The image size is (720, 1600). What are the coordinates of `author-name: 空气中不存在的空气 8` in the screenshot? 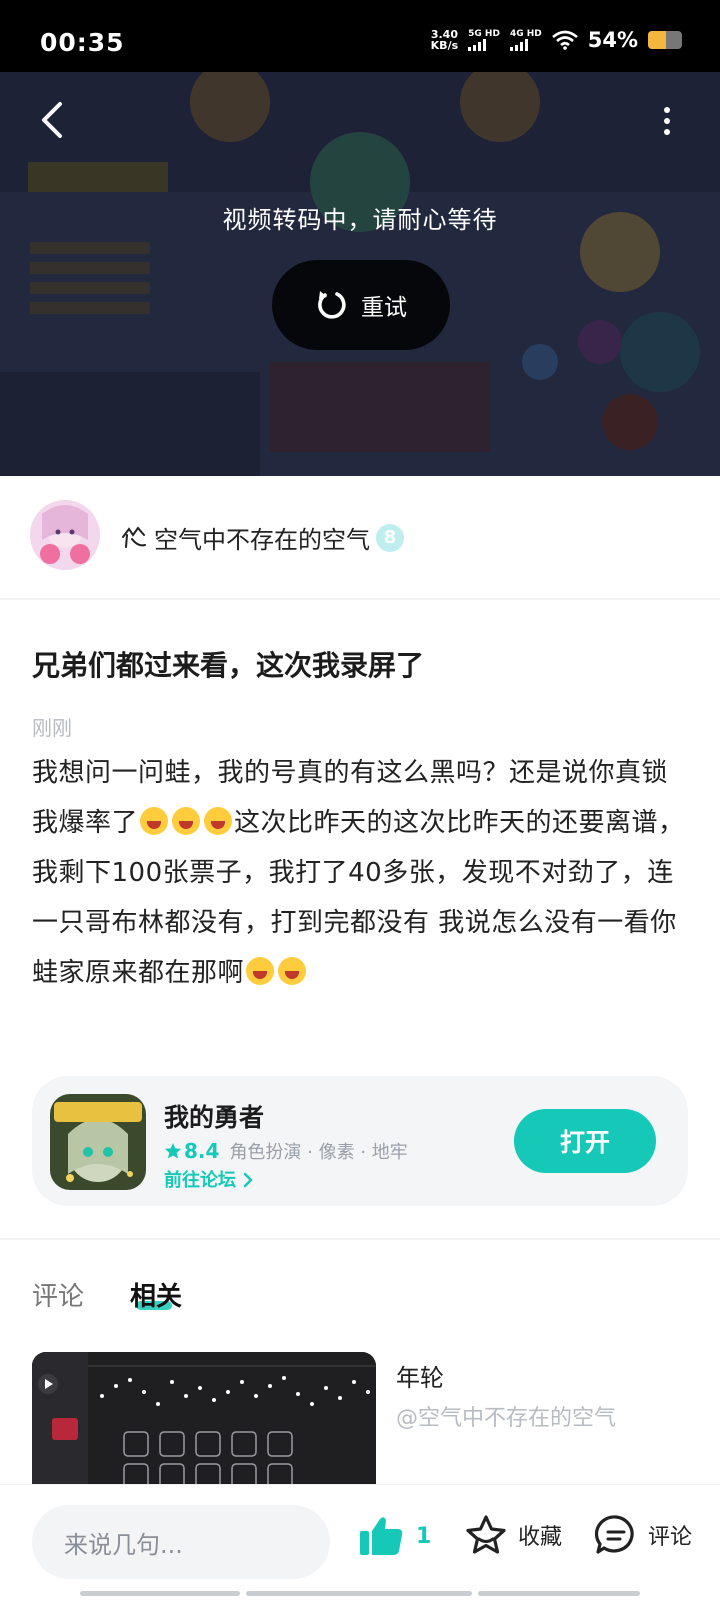 It's located at (262, 537).